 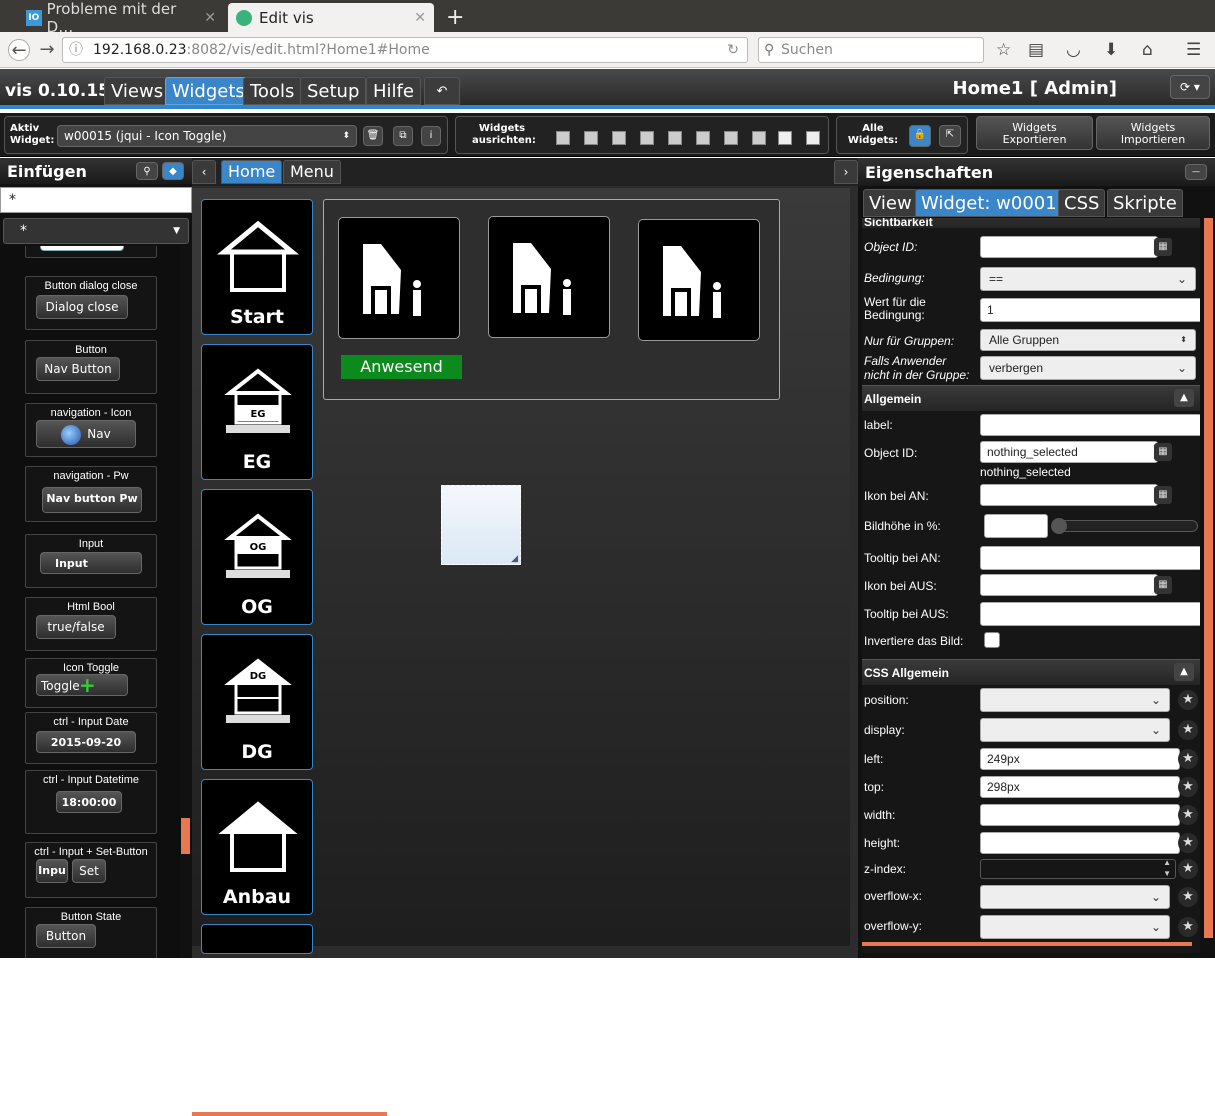 I want to click on top-input: 298px, so click(x=1080, y=787).